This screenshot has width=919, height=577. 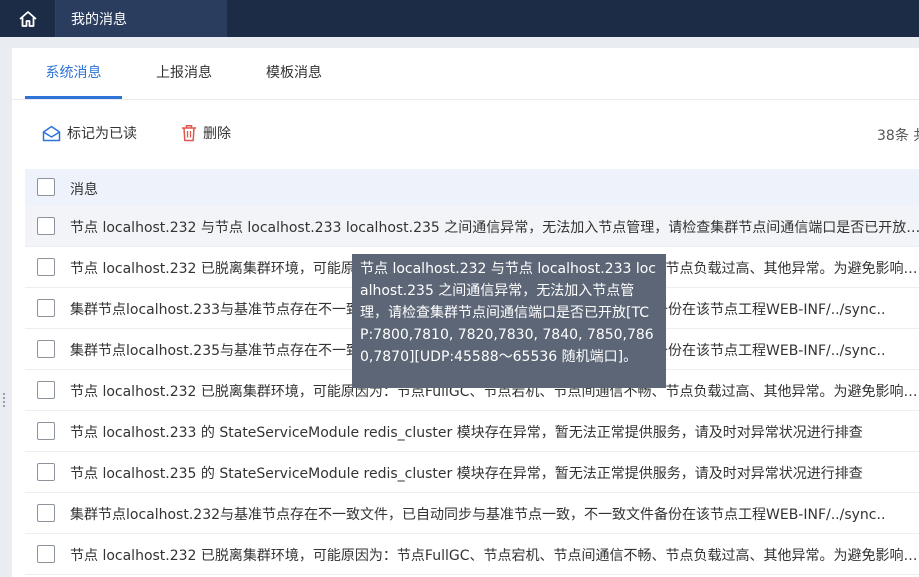 I want to click on tab-system-messages: 系统消息, so click(x=73, y=73).